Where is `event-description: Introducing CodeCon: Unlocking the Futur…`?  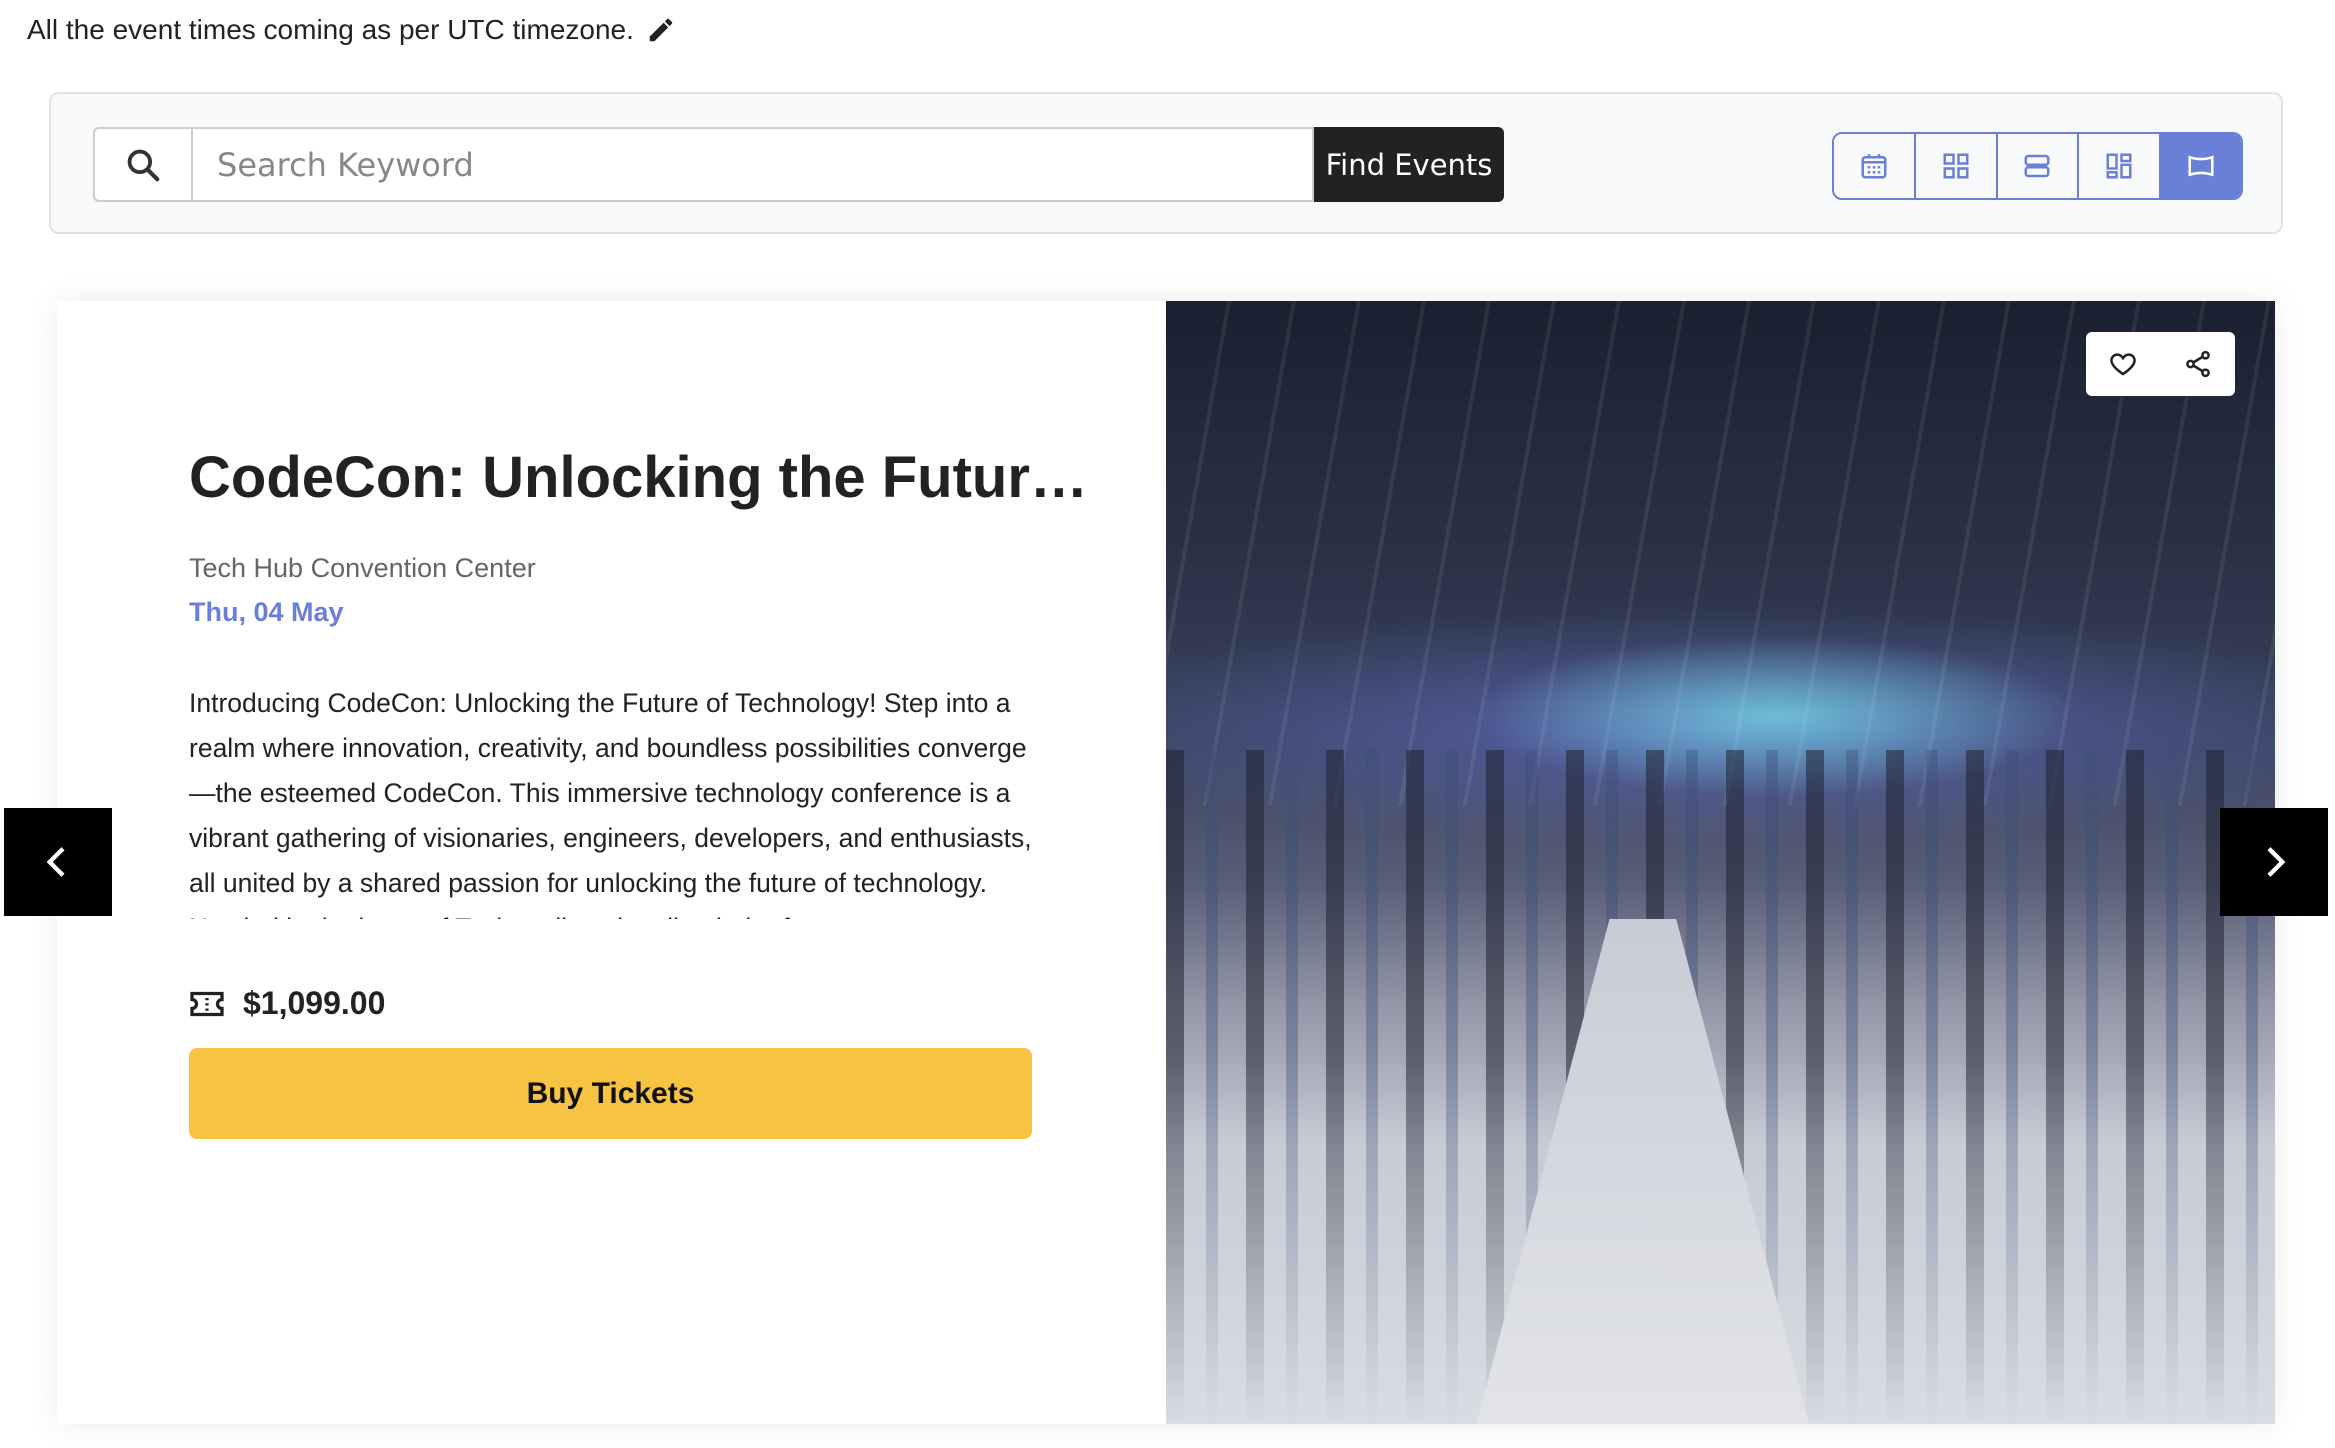 event-description: Introducing CodeCon: Unlocking the Futur… is located at coordinates (610, 803).